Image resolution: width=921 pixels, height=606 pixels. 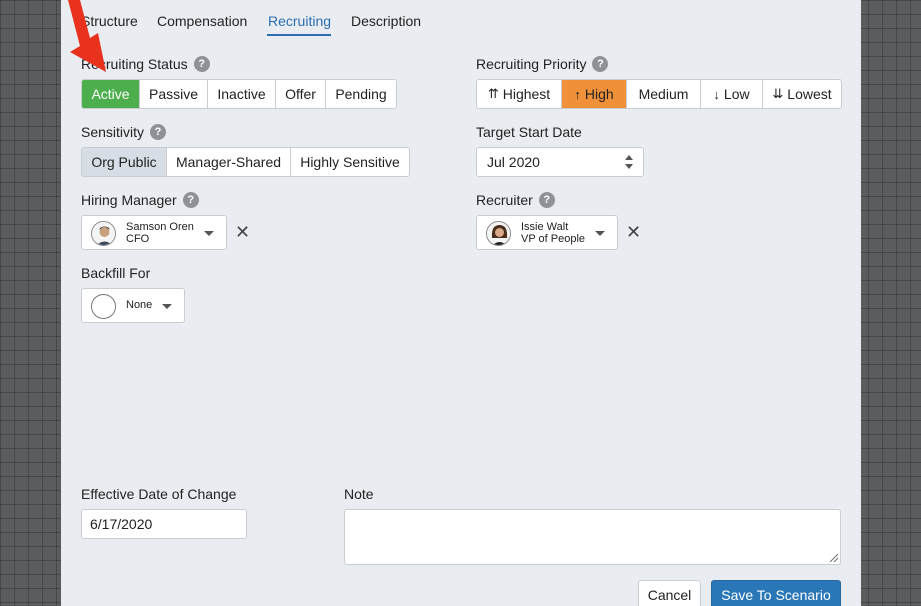 I want to click on cancel-button: Cancel, so click(x=669, y=593).